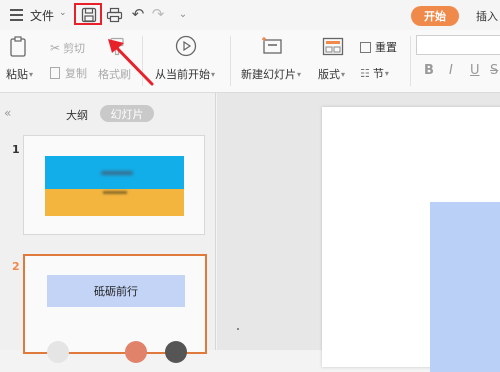 The image size is (500, 372). Describe the element at coordinates (435, 16) in the screenshot. I see `tab-start: 开始` at that location.